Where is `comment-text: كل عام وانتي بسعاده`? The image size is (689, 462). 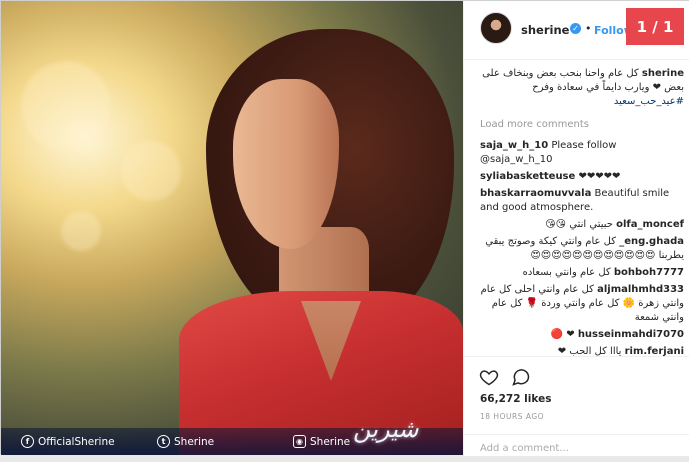 comment-text: كل عام وانتي بسعاده is located at coordinates (566, 272).